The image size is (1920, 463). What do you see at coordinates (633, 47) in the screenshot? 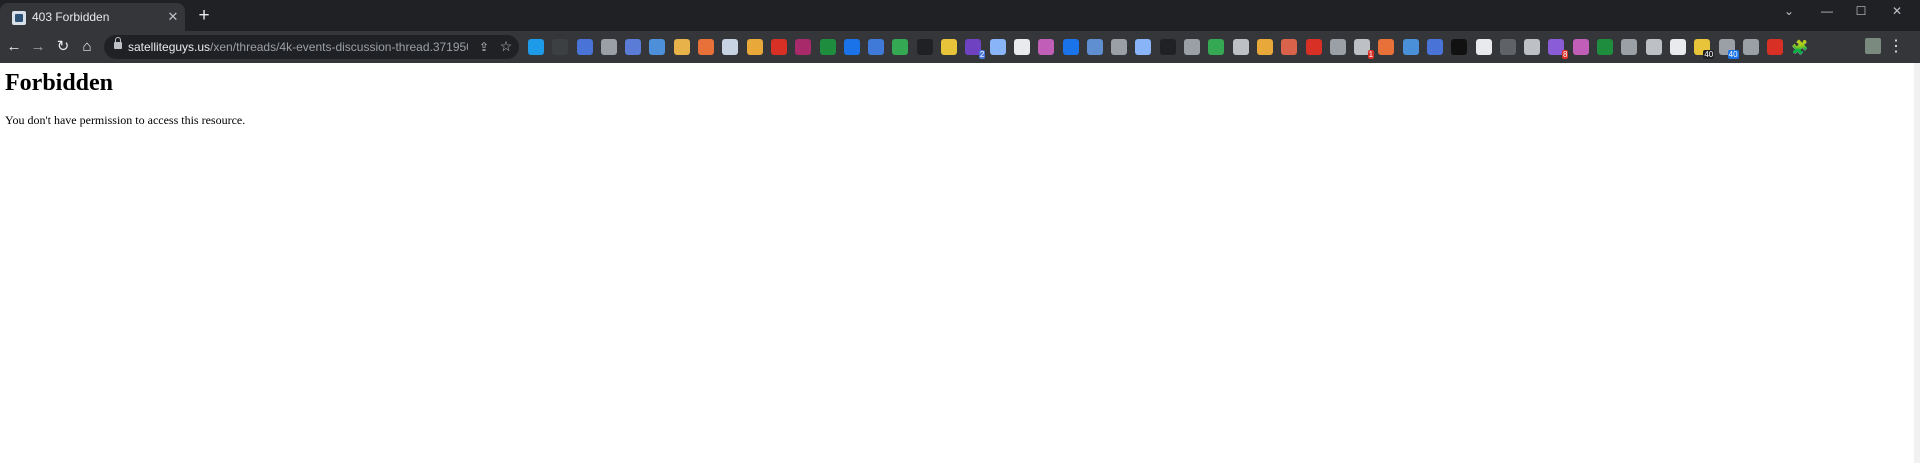
I see `ext-5-icon` at bounding box center [633, 47].